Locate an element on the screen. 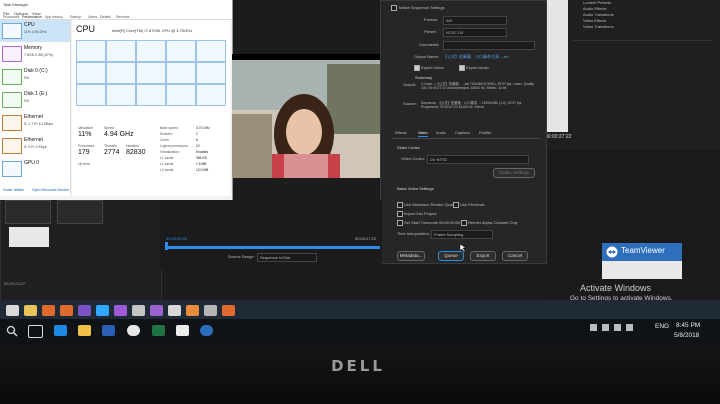 The height and width of the screenshot is (404, 720). preset-select: NTSC DV is located at coordinates (475, 32).